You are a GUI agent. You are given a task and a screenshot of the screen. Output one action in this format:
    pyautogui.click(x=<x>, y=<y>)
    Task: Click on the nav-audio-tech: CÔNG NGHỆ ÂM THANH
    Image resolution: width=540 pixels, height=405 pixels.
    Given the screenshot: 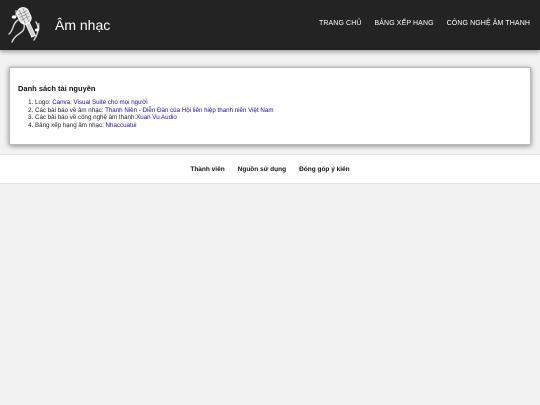 What is the action you would take?
    pyautogui.click(x=488, y=24)
    